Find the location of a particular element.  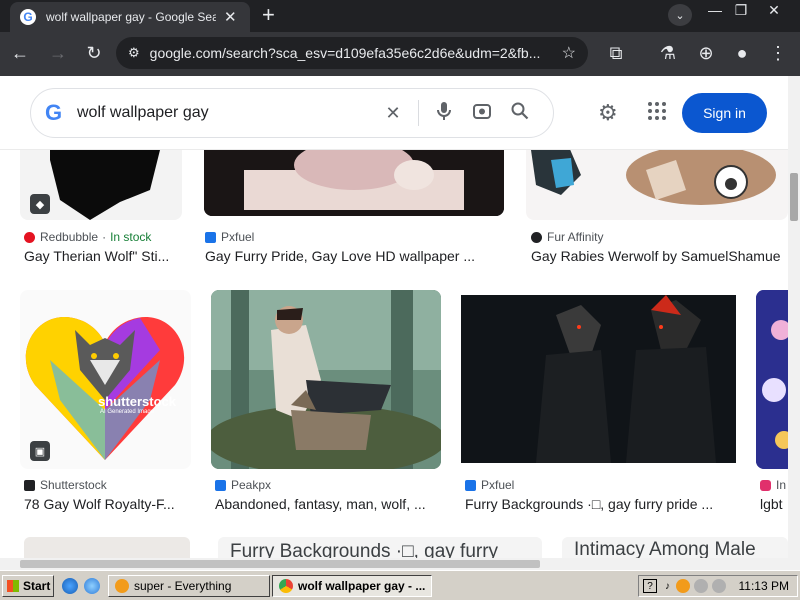

download-icon: ⊕ is located at coordinates (706, 53).